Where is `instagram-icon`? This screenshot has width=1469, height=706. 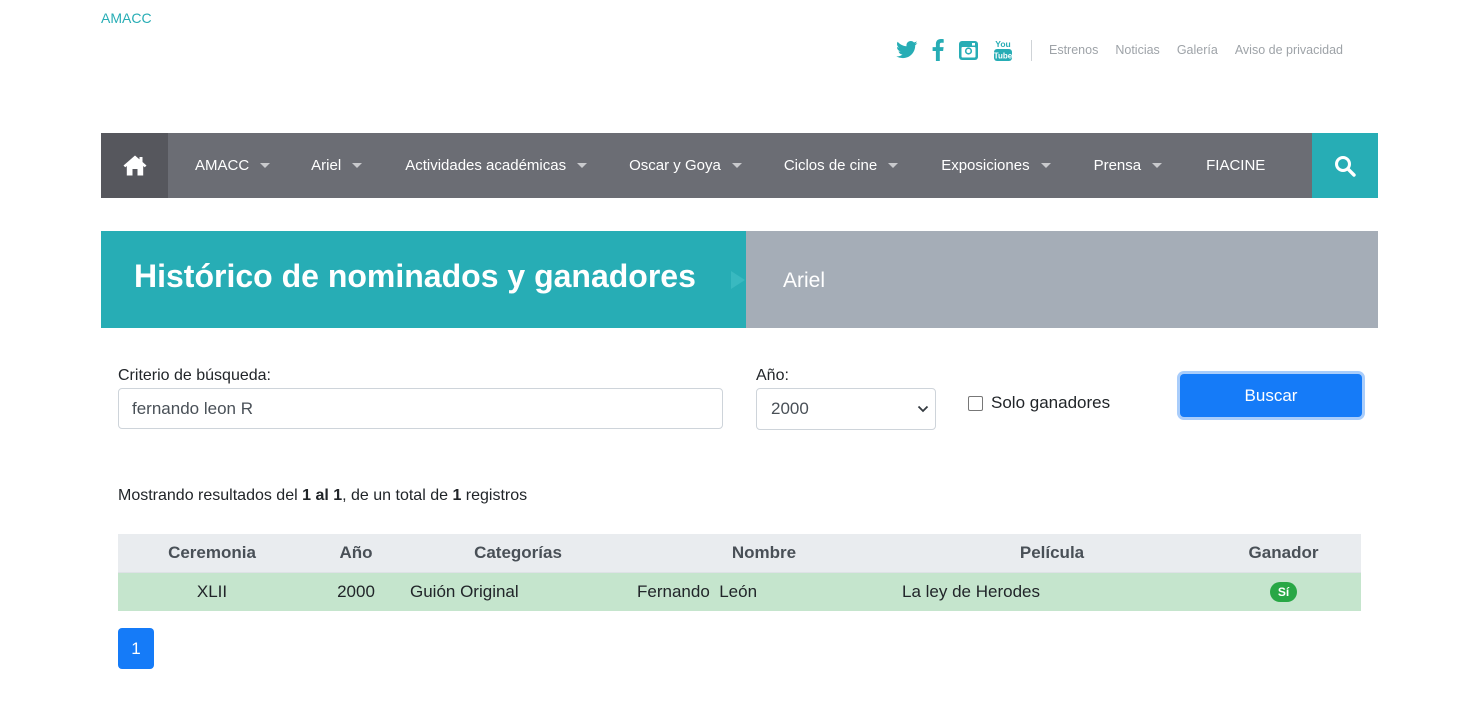
instagram-icon is located at coordinates (968, 50).